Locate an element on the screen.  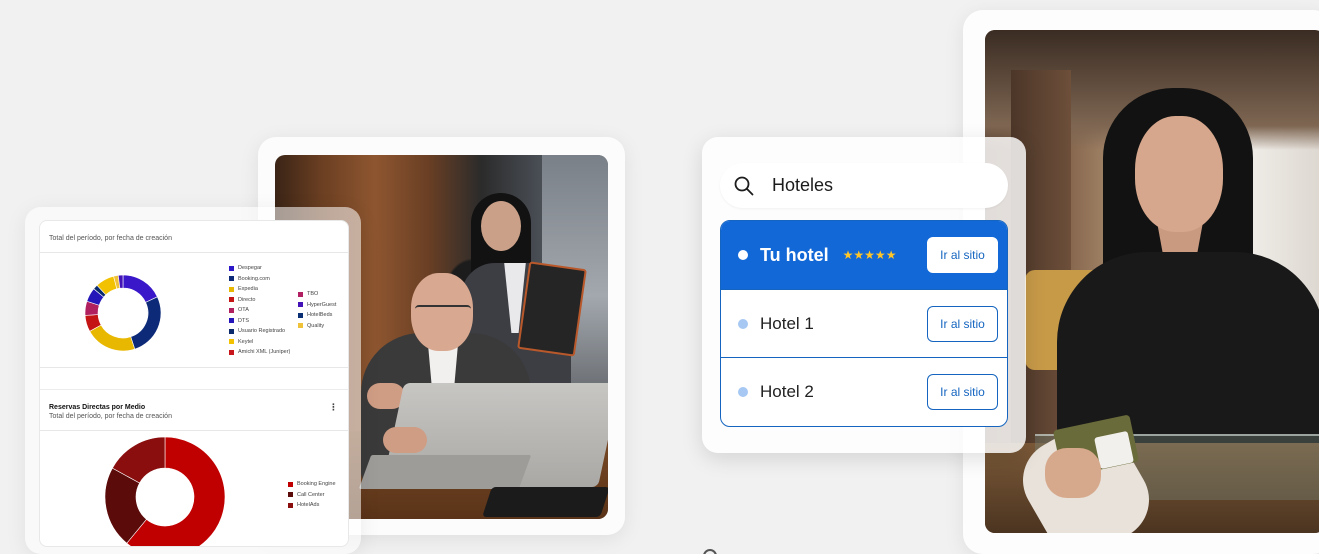
legend-item: Booking.com is located at coordinates (259, 279).